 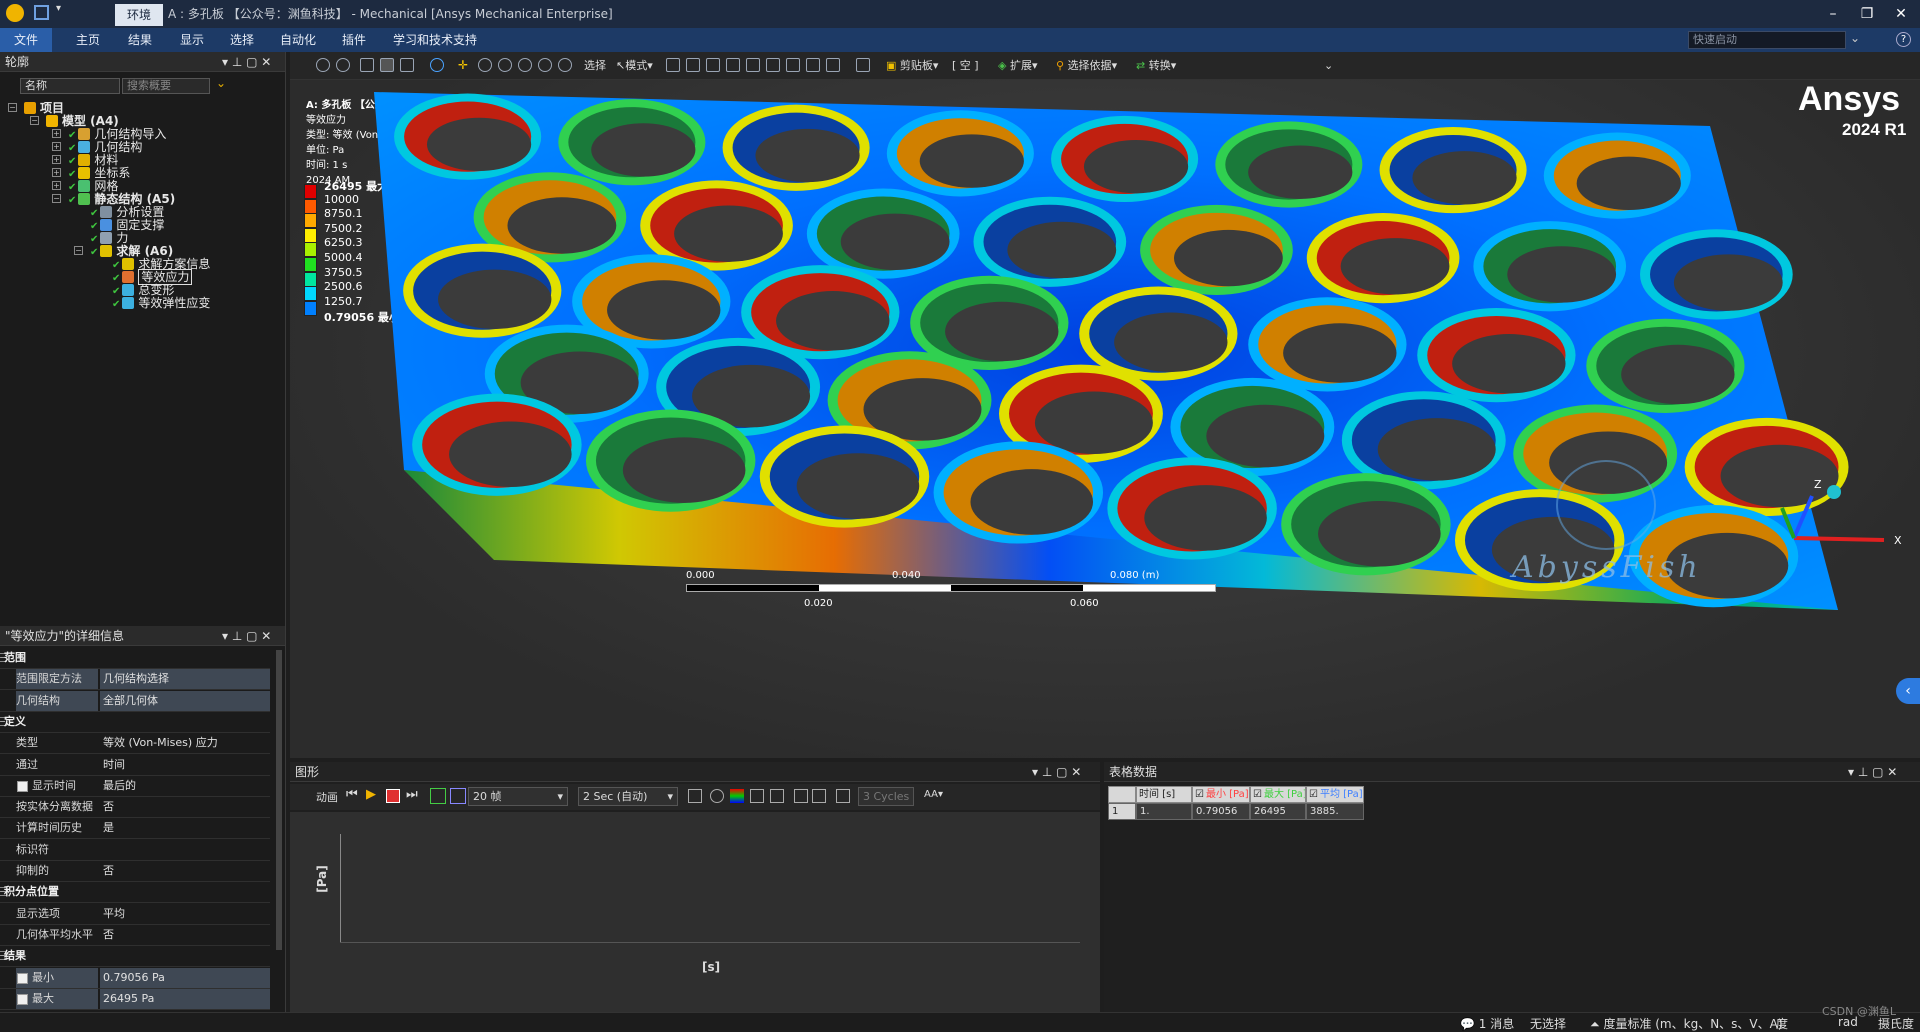 I want to click on zoom-graph-icon, so click(x=717, y=796).